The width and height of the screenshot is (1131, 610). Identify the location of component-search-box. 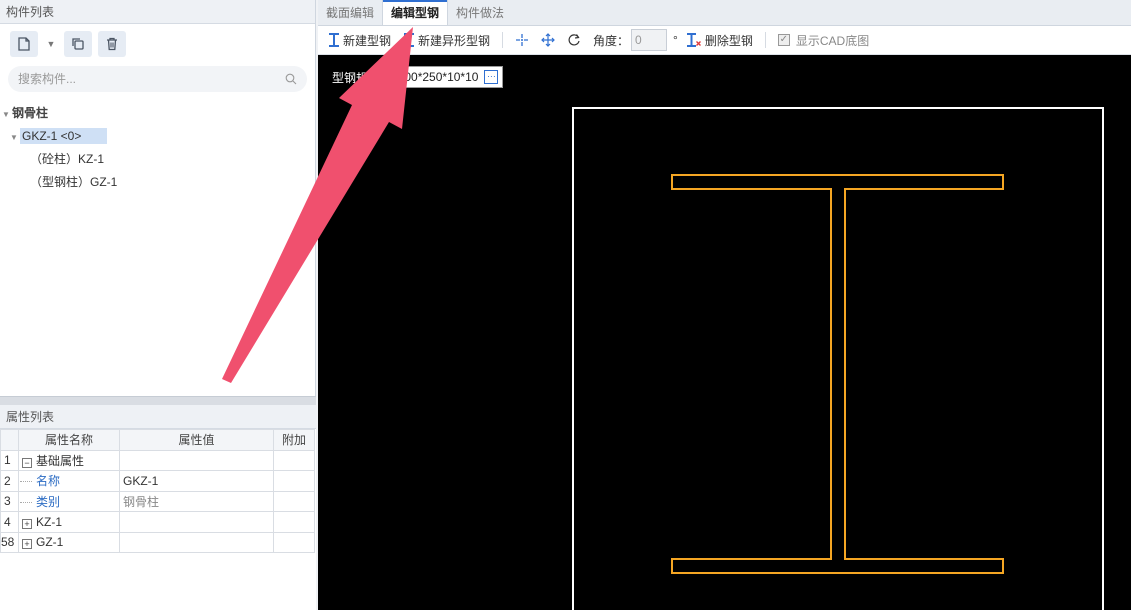
(157, 79).